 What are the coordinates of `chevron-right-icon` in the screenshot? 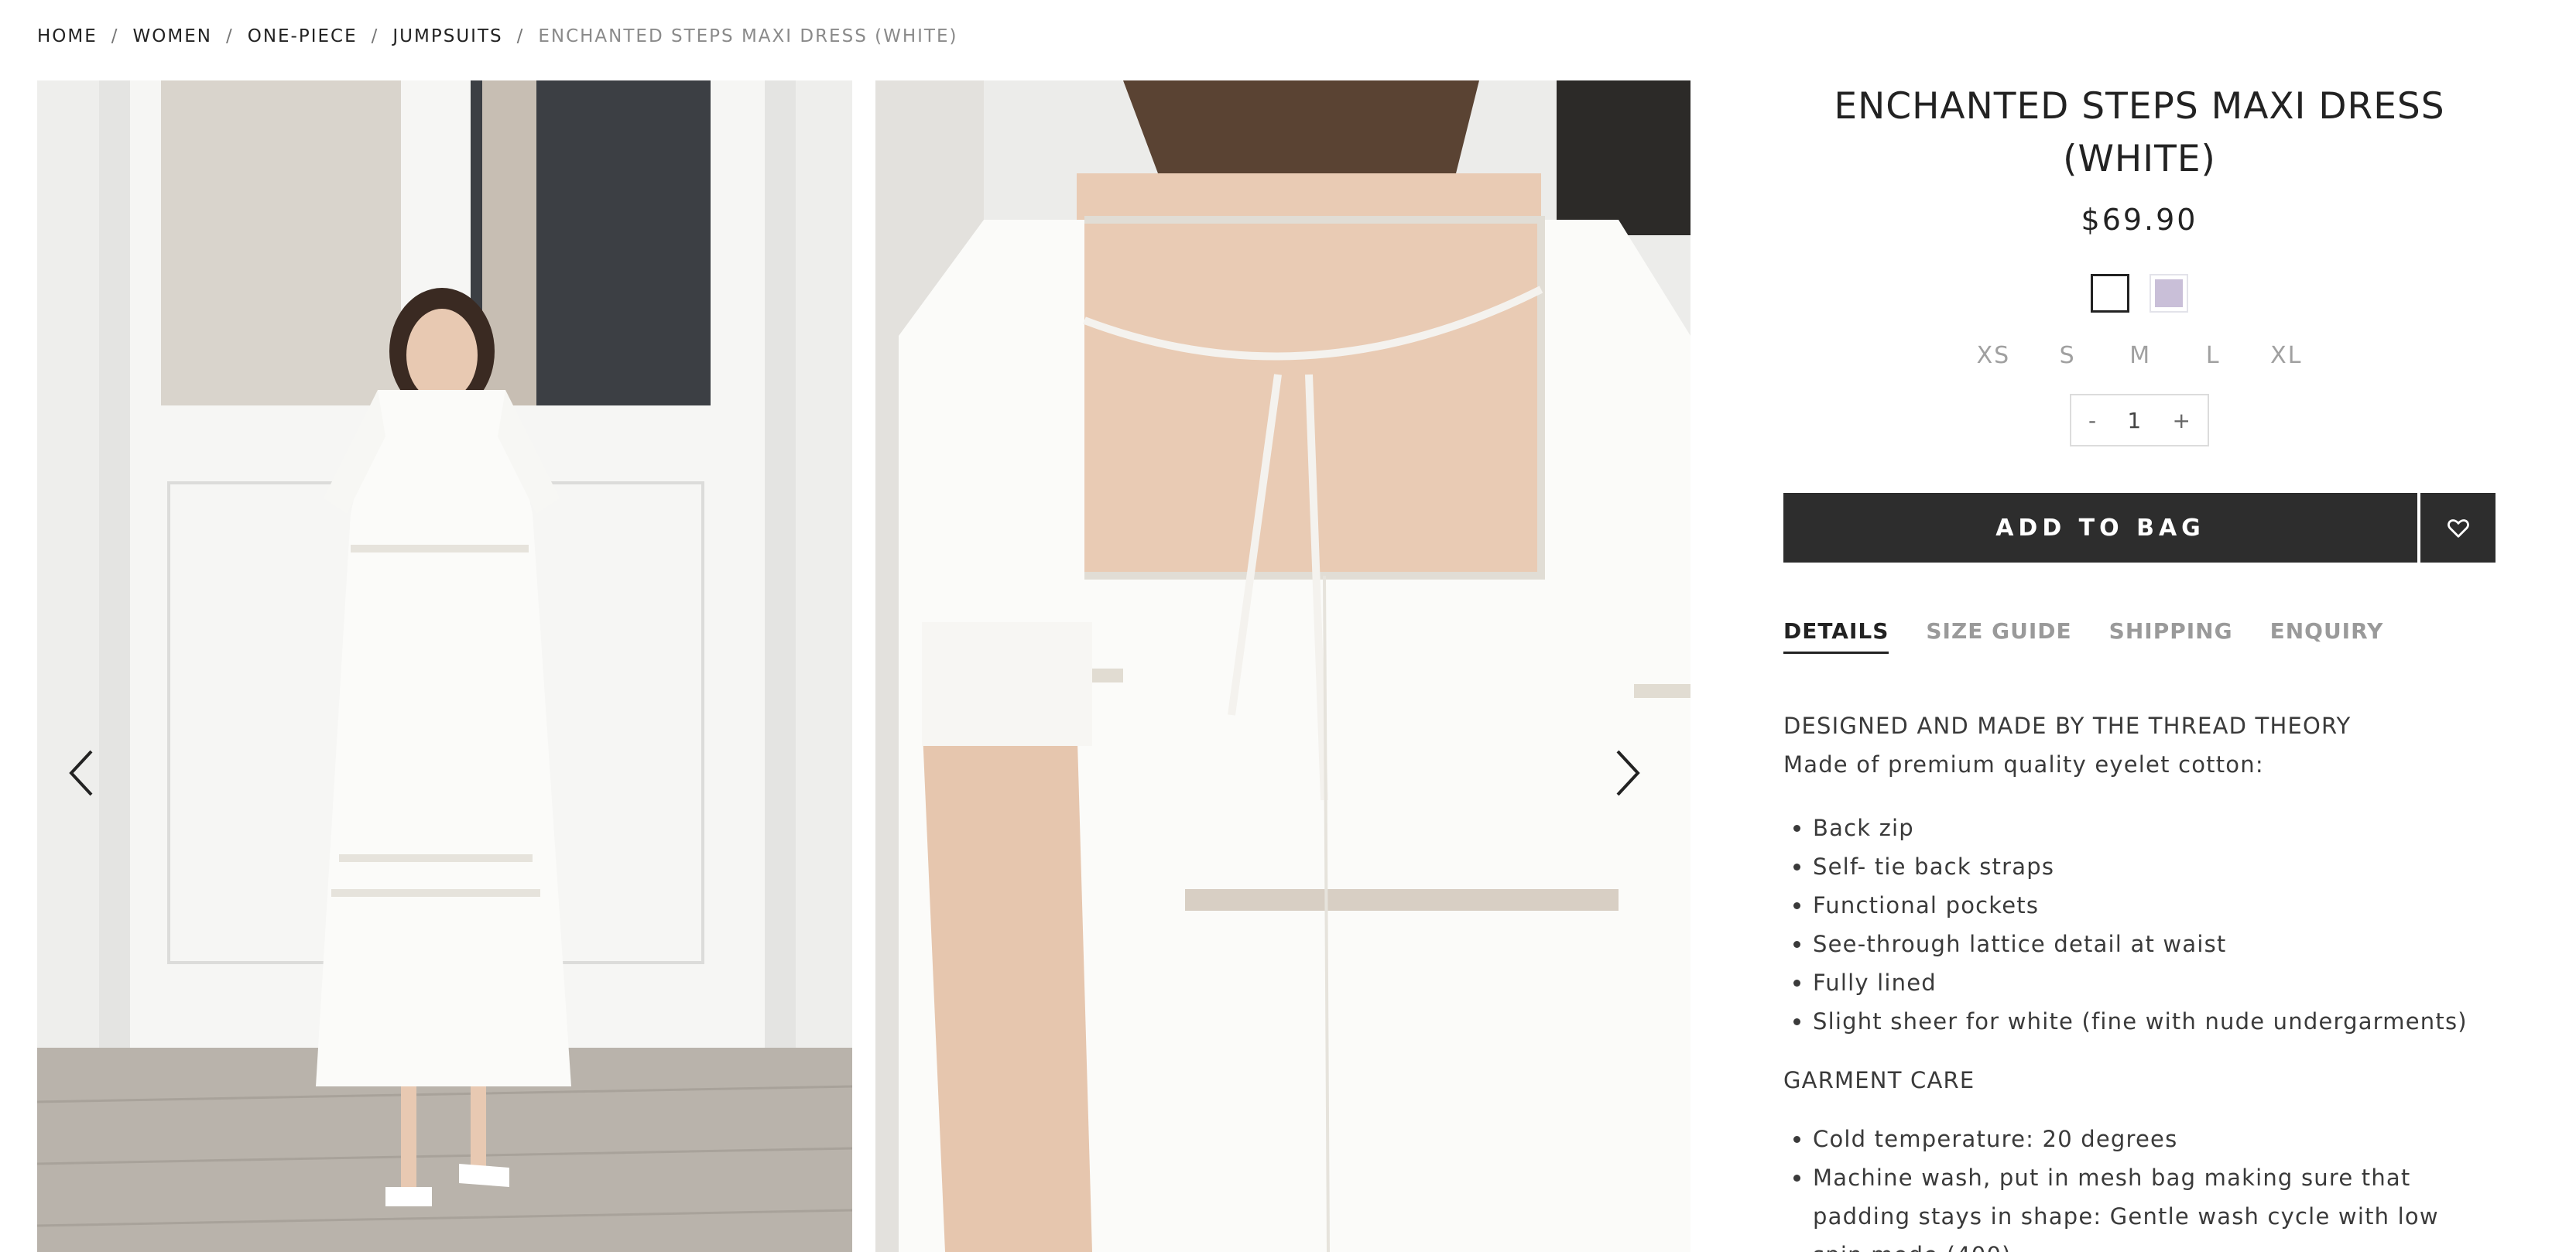 It's located at (1628, 773).